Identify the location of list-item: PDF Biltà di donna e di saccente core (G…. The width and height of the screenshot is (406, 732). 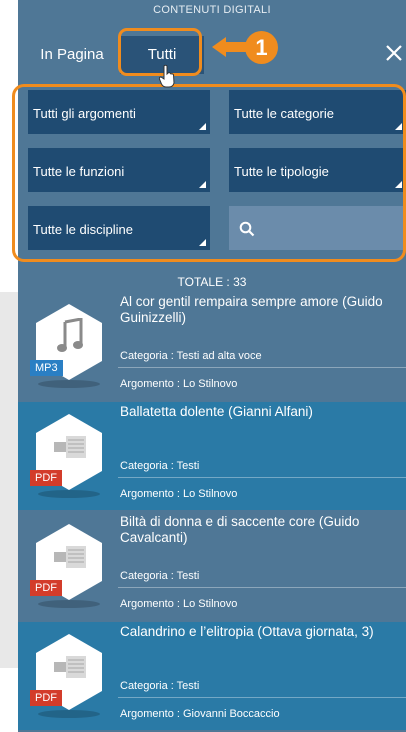
(212, 566).